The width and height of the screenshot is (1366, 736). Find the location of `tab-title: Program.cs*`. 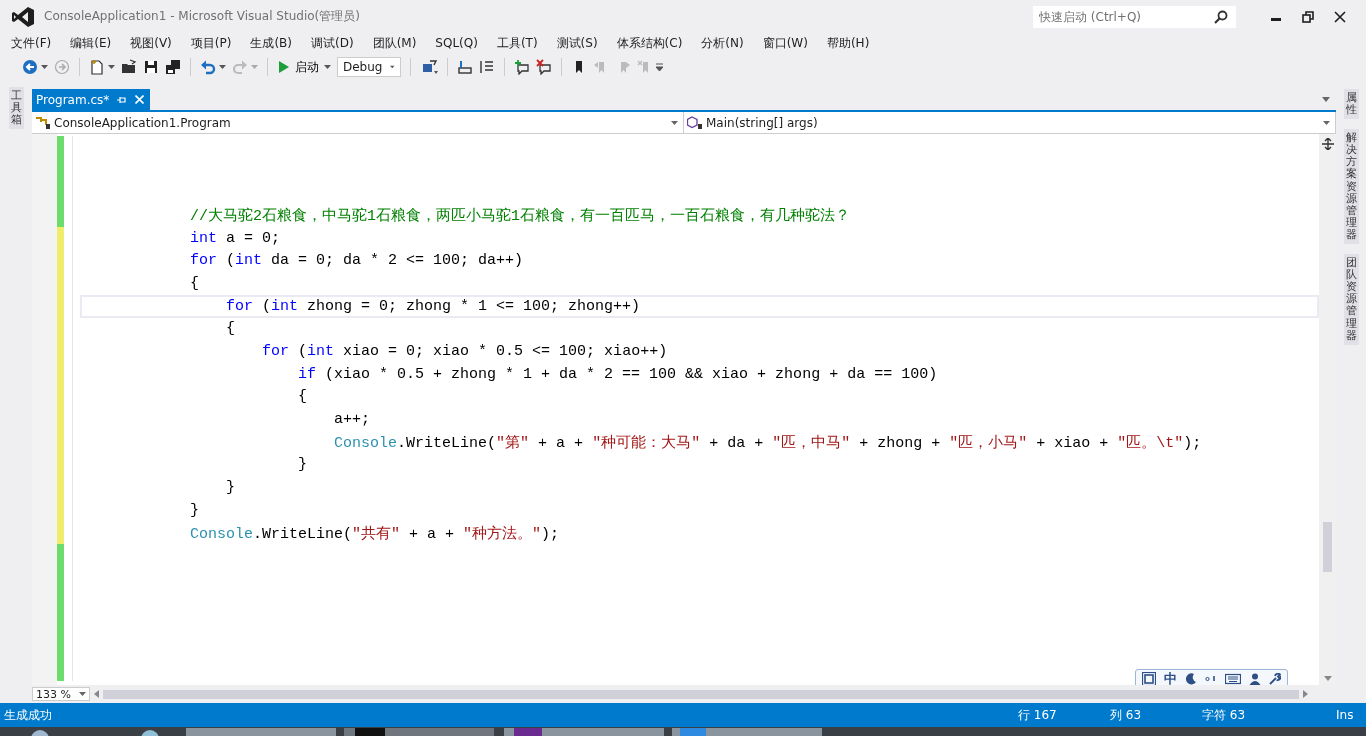

tab-title: Program.cs* is located at coordinates (73, 99).